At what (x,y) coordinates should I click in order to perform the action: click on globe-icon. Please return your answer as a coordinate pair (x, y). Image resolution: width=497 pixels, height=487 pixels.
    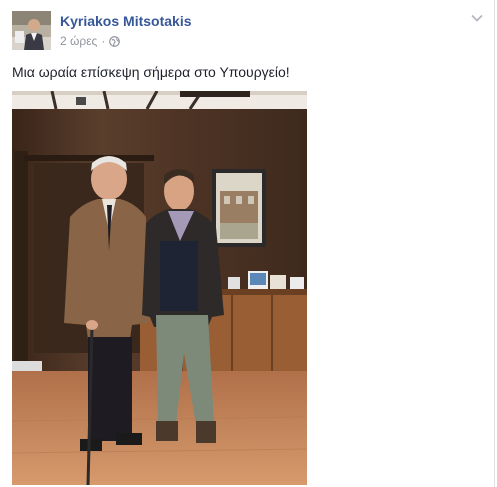
    Looking at the image, I should click on (115, 41).